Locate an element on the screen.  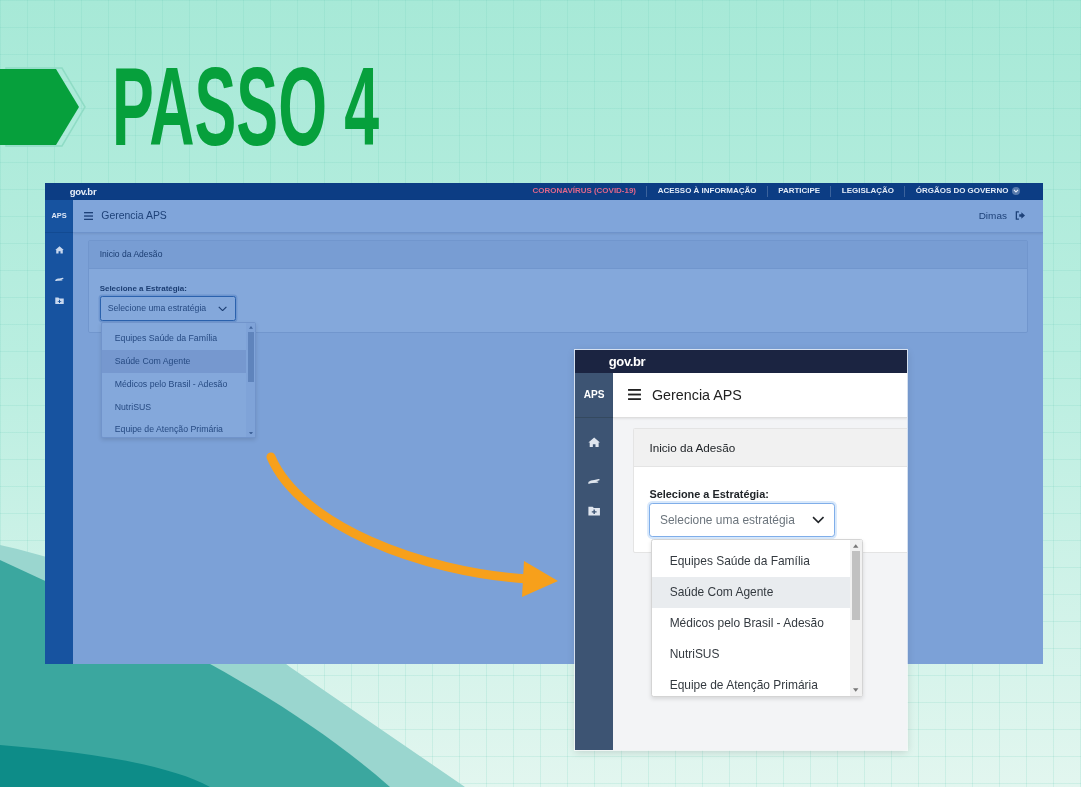
sidebar-title: APS is located at coordinates (594, 395).